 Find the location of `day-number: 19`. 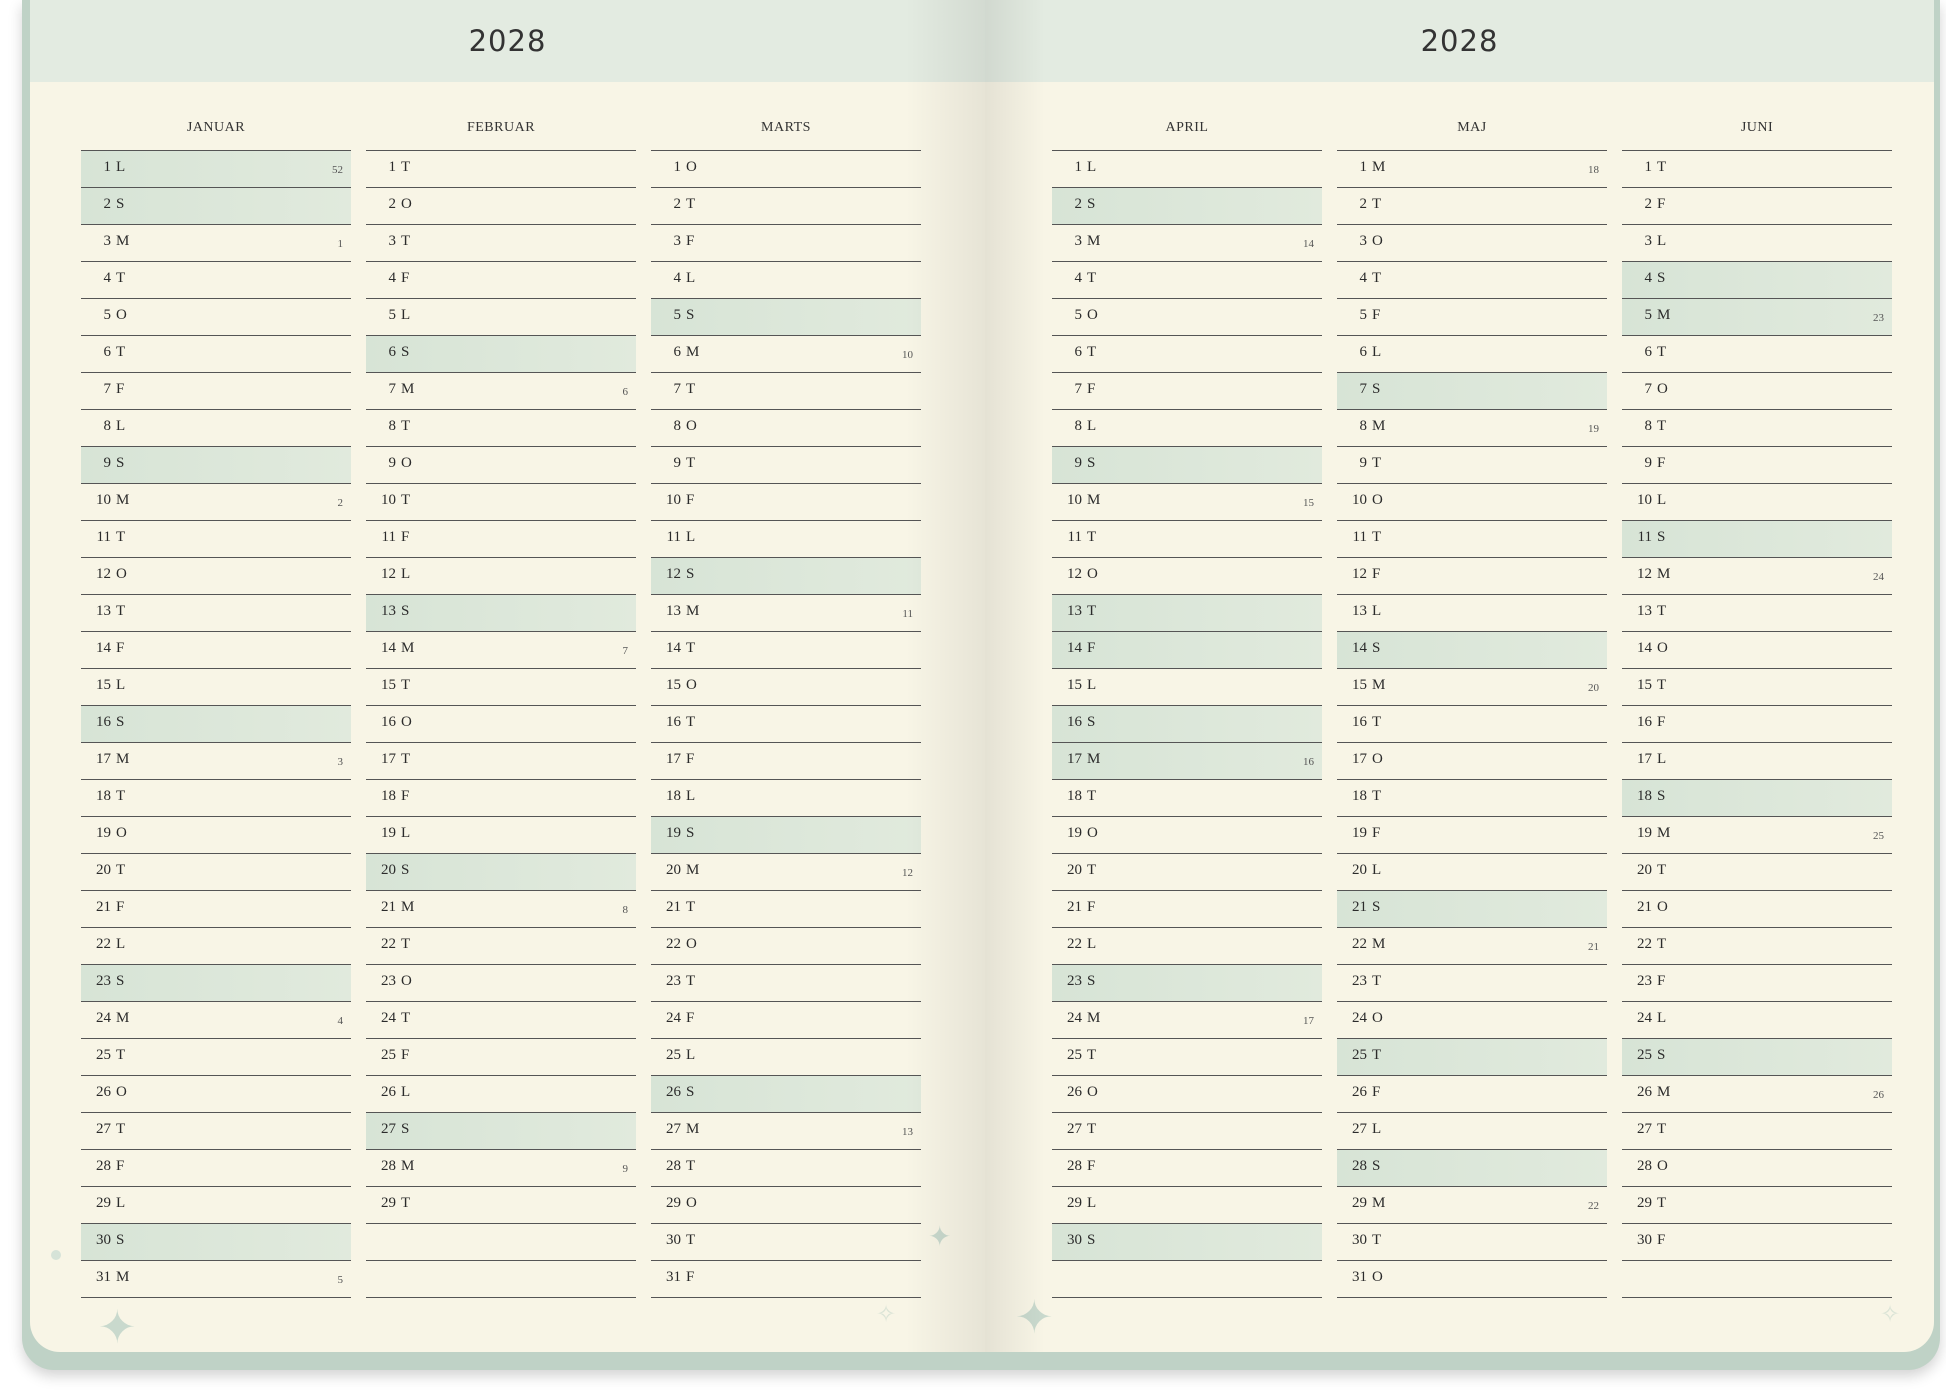

day-number: 19 is located at coordinates (1074, 833).